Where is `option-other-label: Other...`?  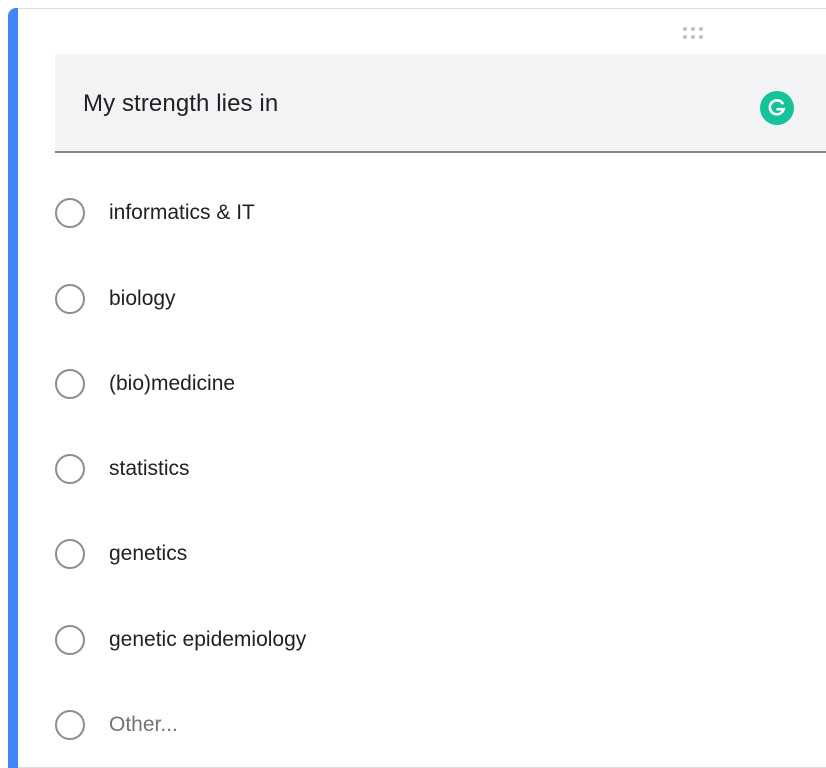 option-other-label: Other... is located at coordinates (143, 725).